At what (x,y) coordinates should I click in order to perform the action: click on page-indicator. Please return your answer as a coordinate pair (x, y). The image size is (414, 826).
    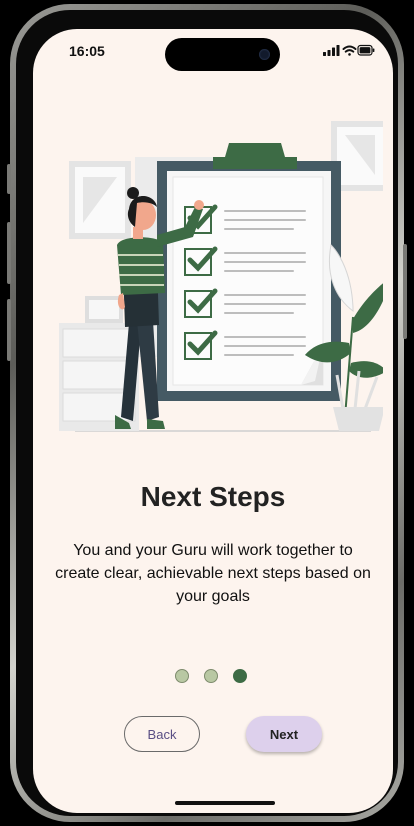
    Looking at the image, I should click on (213, 676).